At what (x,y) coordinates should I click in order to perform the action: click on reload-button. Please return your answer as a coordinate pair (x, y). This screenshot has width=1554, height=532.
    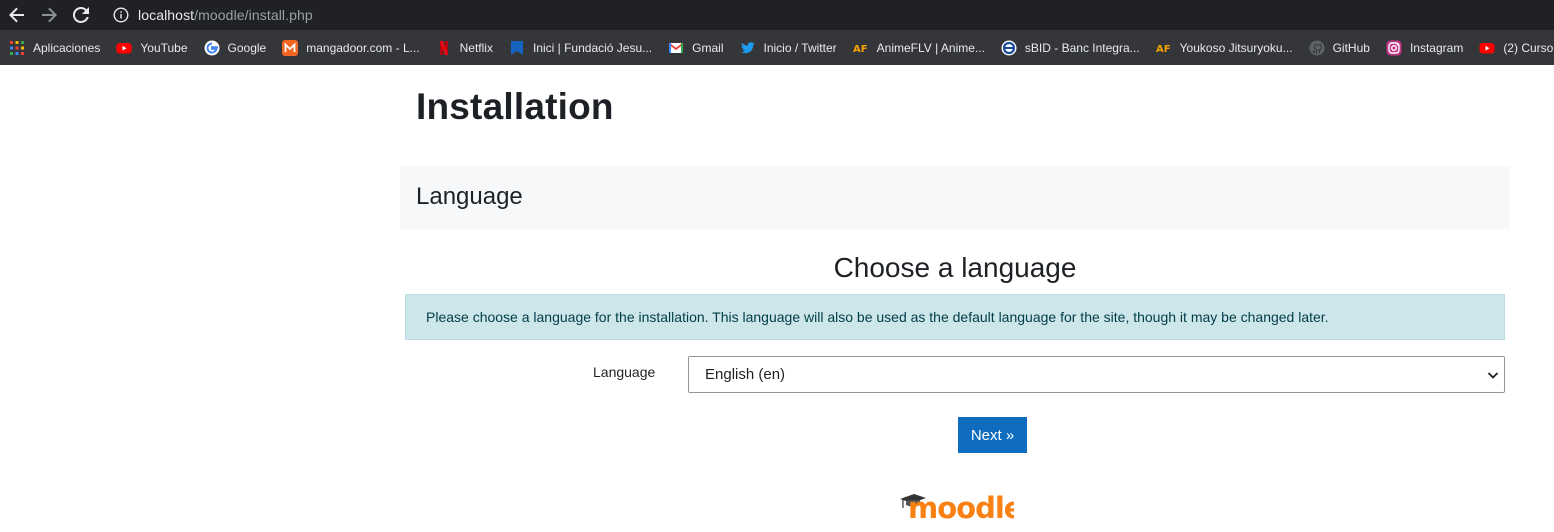
    Looking at the image, I should click on (81, 15).